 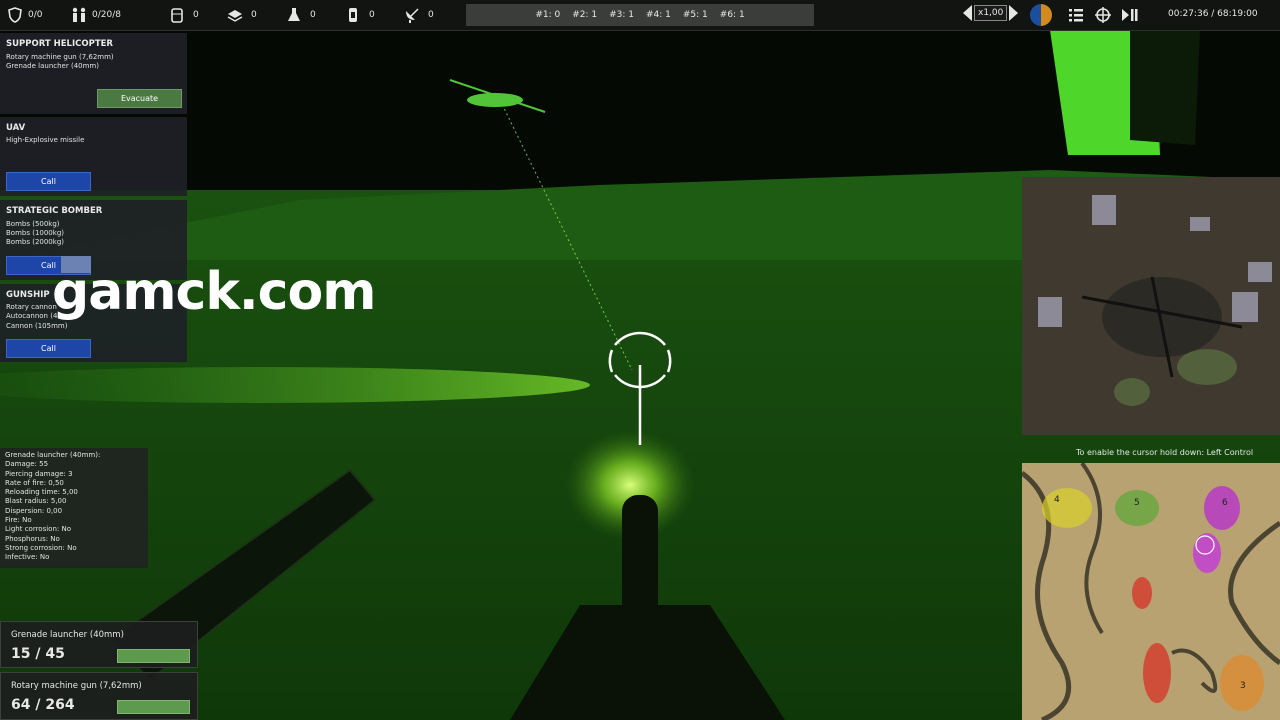 What do you see at coordinates (967, 13) in the screenshot?
I see `speed-decrease-icon` at bounding box center [967, 13].